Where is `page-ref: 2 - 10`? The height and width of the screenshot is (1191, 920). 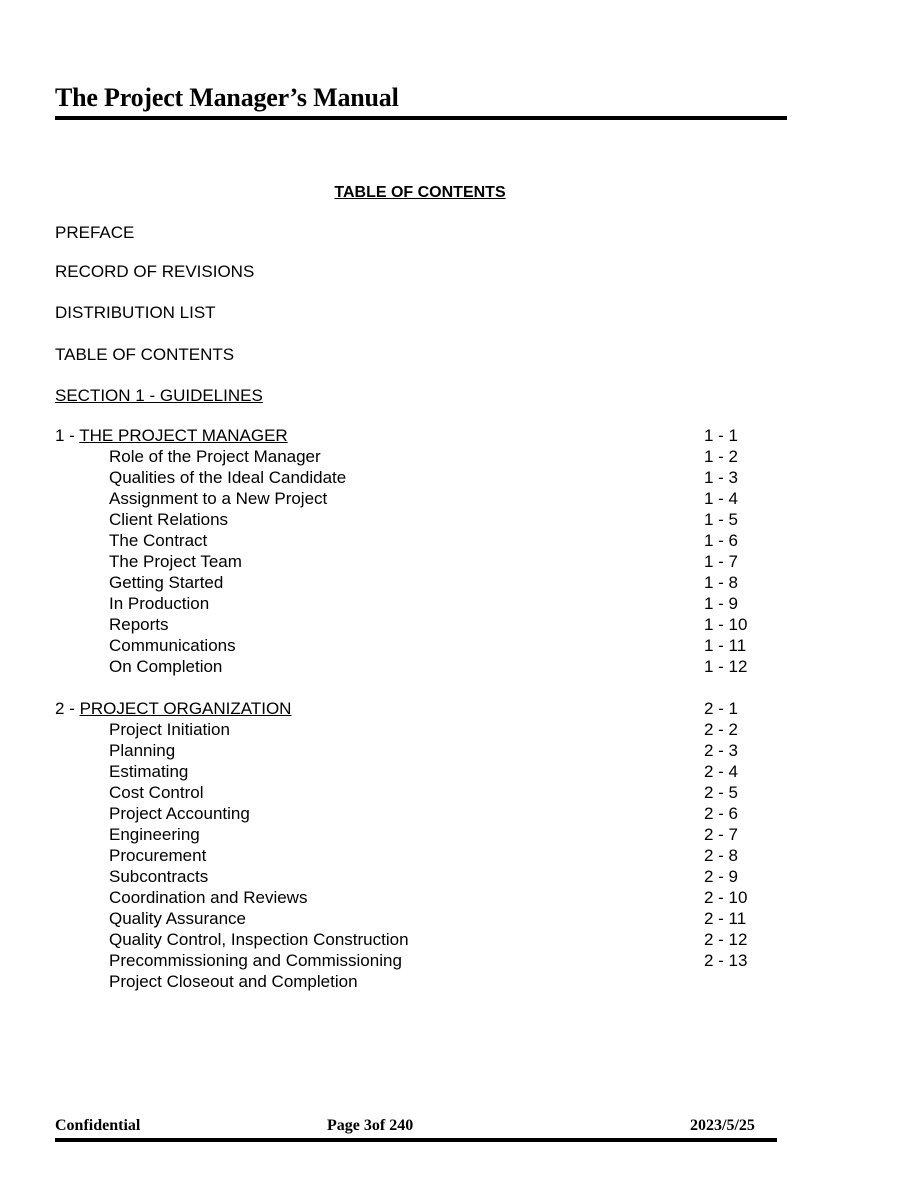 page-ref: 2 - 10 is located at coordinates (726, 897).